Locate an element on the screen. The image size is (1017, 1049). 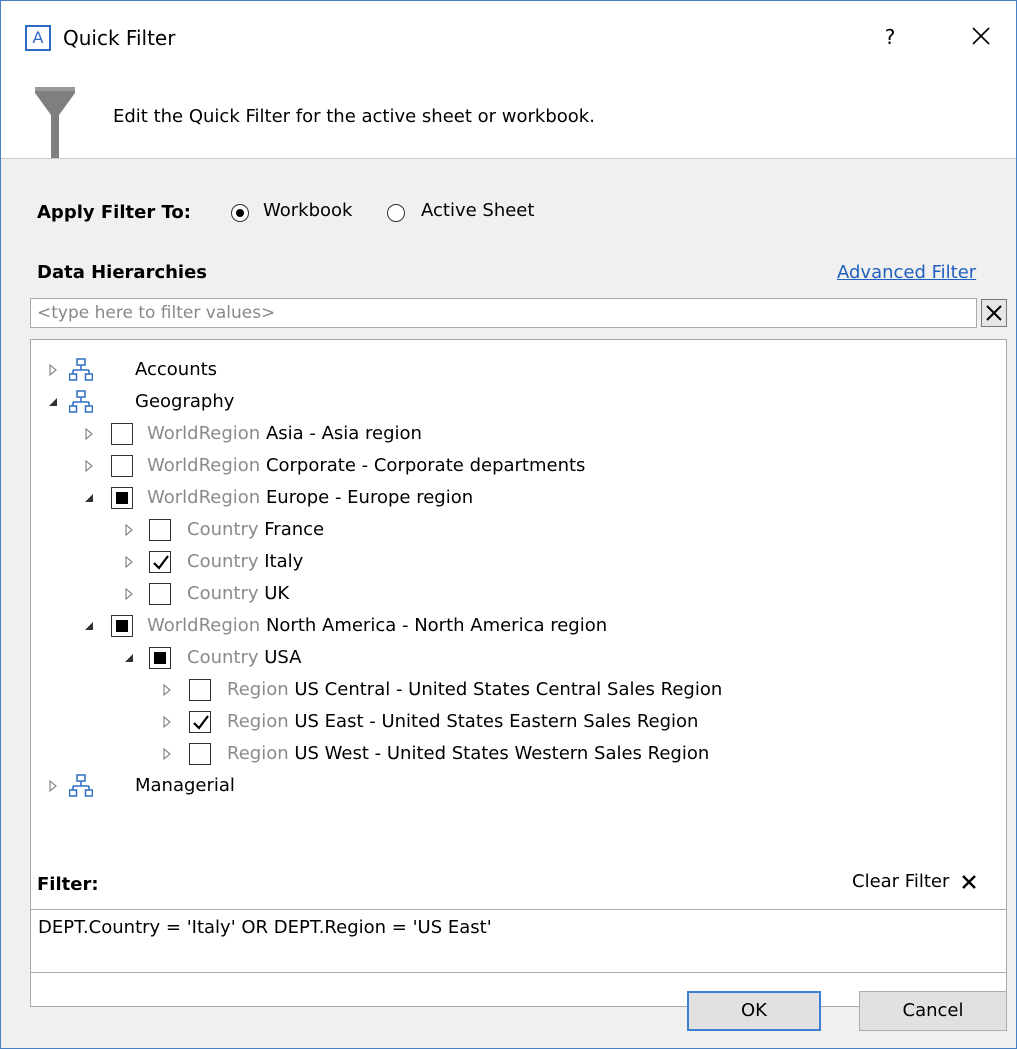
clear-search-icon is located at coordinates (994, 313).